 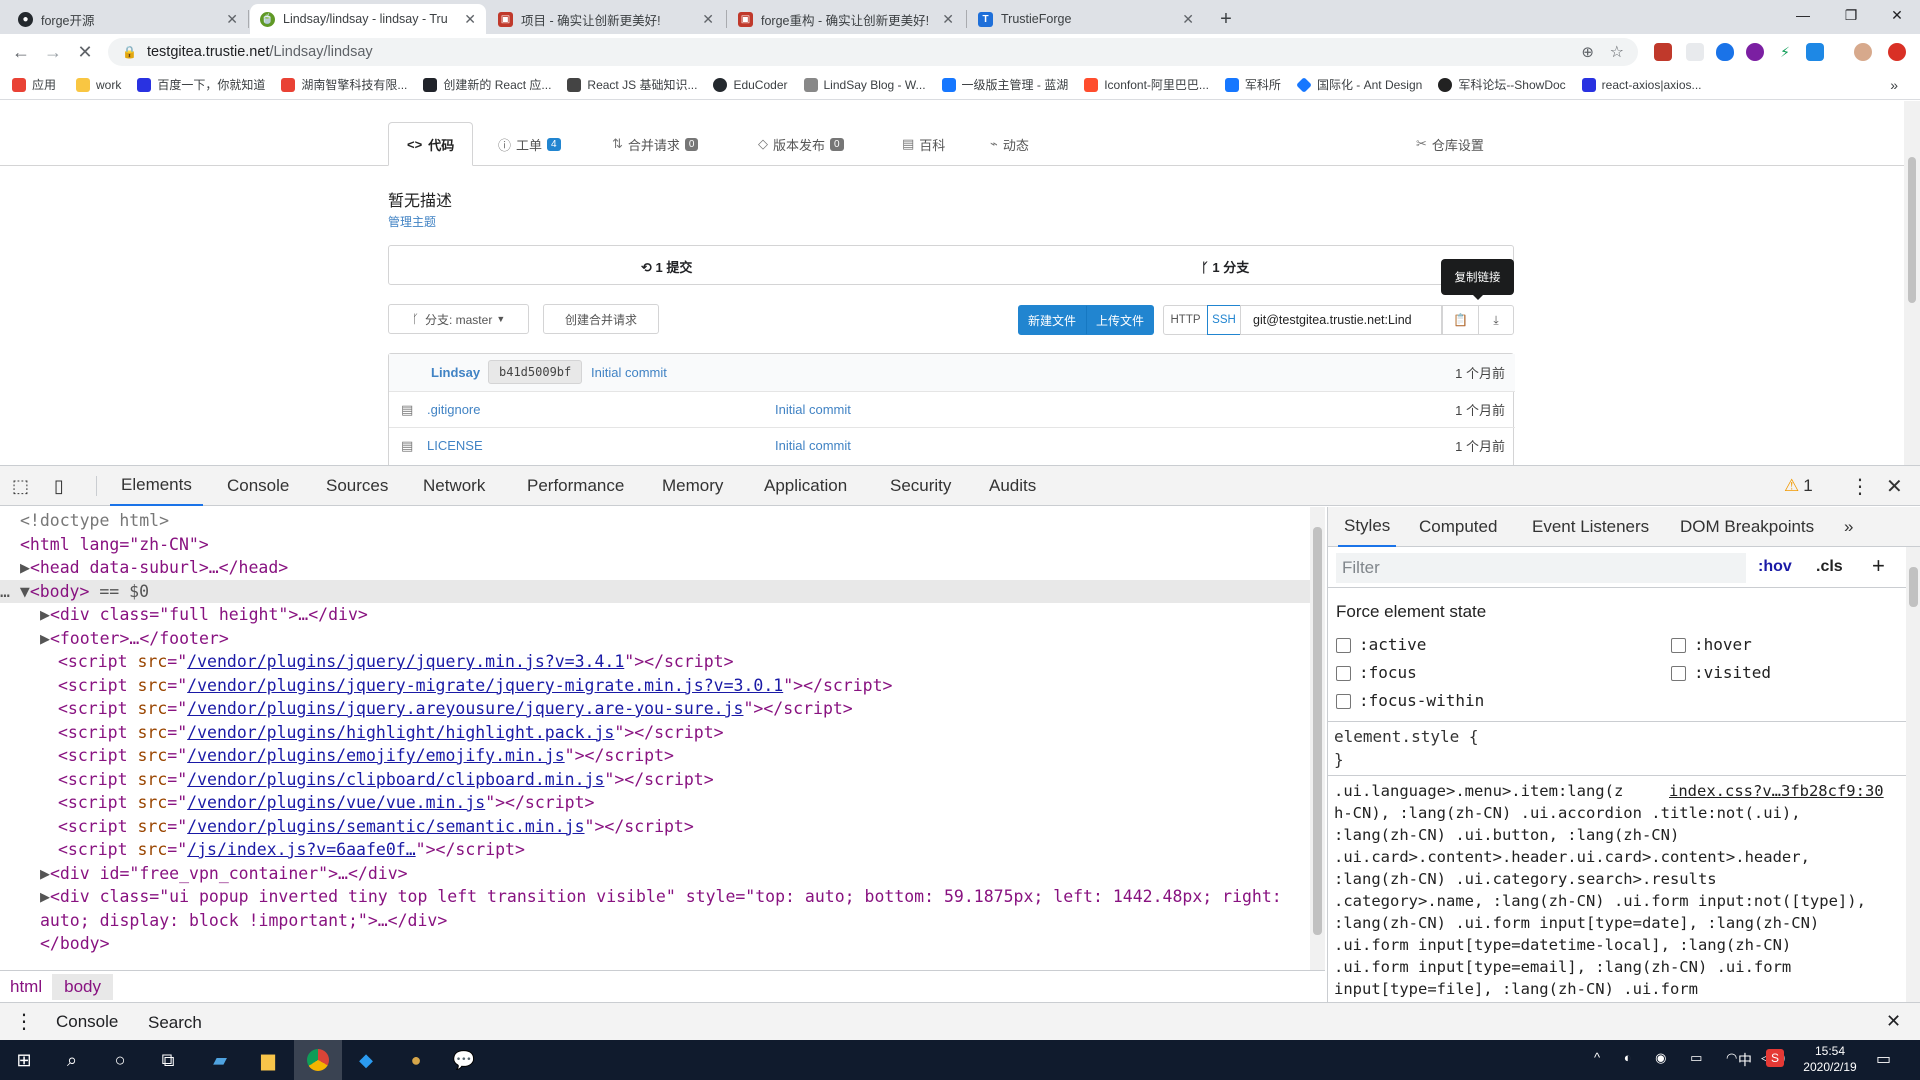 What do you see at coordinates (1496, 320) in the screenshot?
I see `download-button: ⤓` at bounding box center [1496, 320].